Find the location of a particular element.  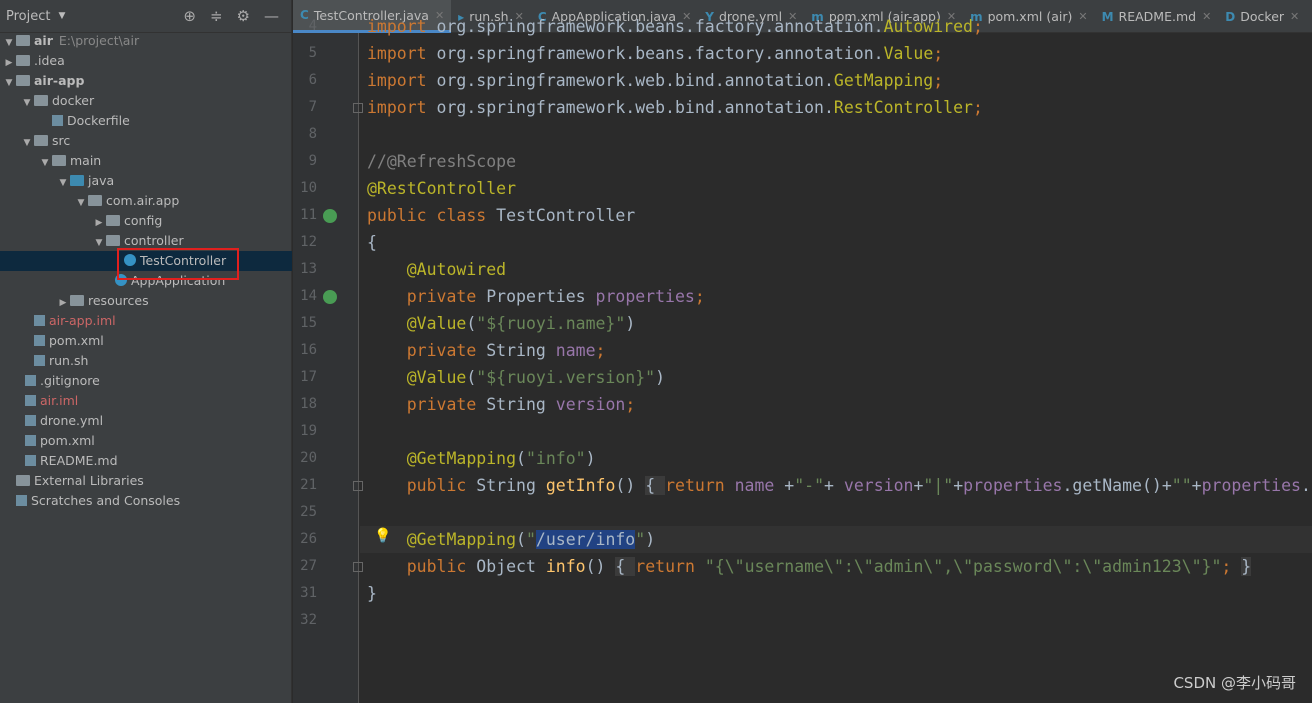

code-line: @GetMapping("/user/info") is located at coordinates (836, 539).